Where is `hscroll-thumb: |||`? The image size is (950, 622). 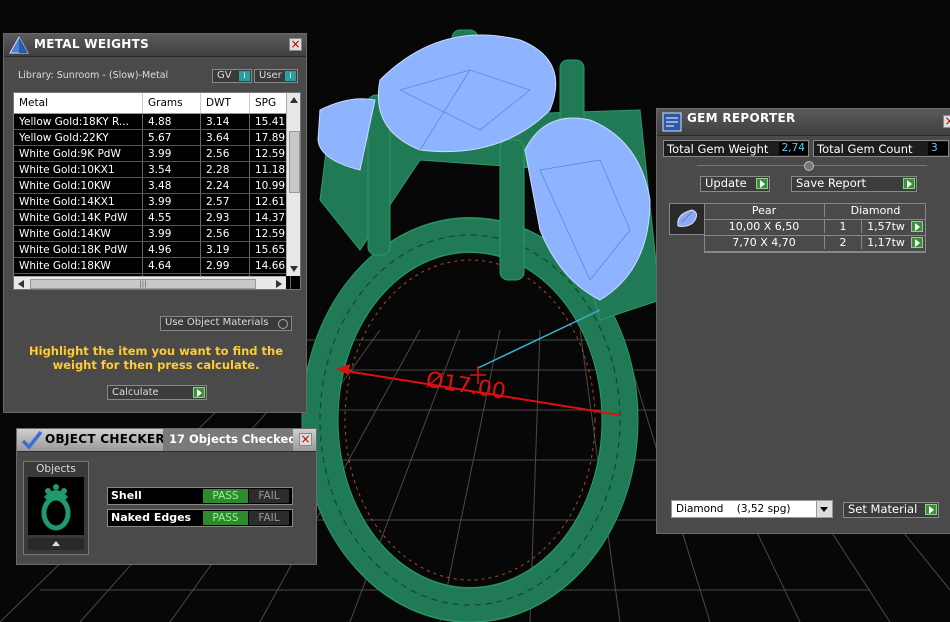 hscroll-thumb: ||| is located at coordinates (143, 284).